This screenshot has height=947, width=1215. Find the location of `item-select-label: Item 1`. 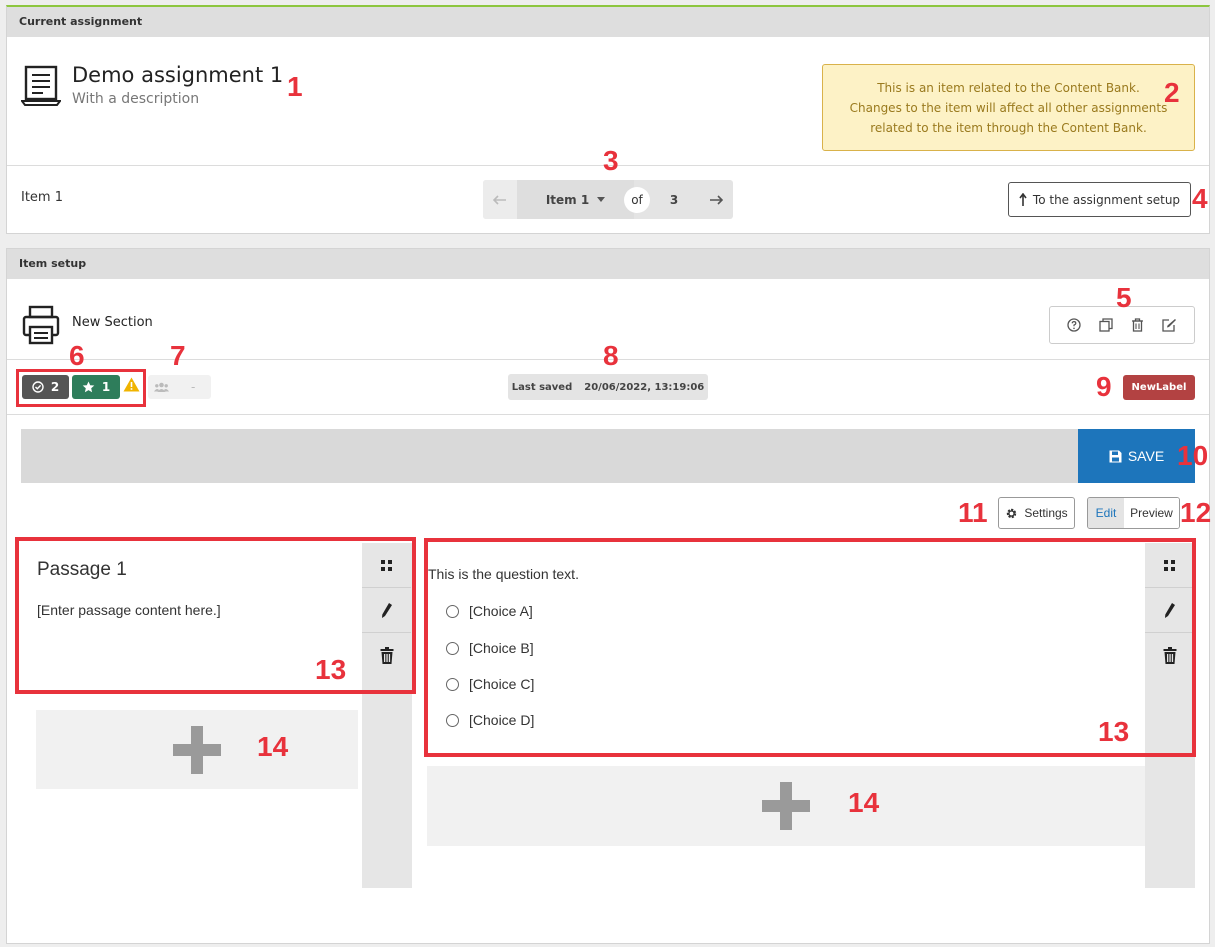

item-select-label: Item 1 is located at coordinates (567, 199).